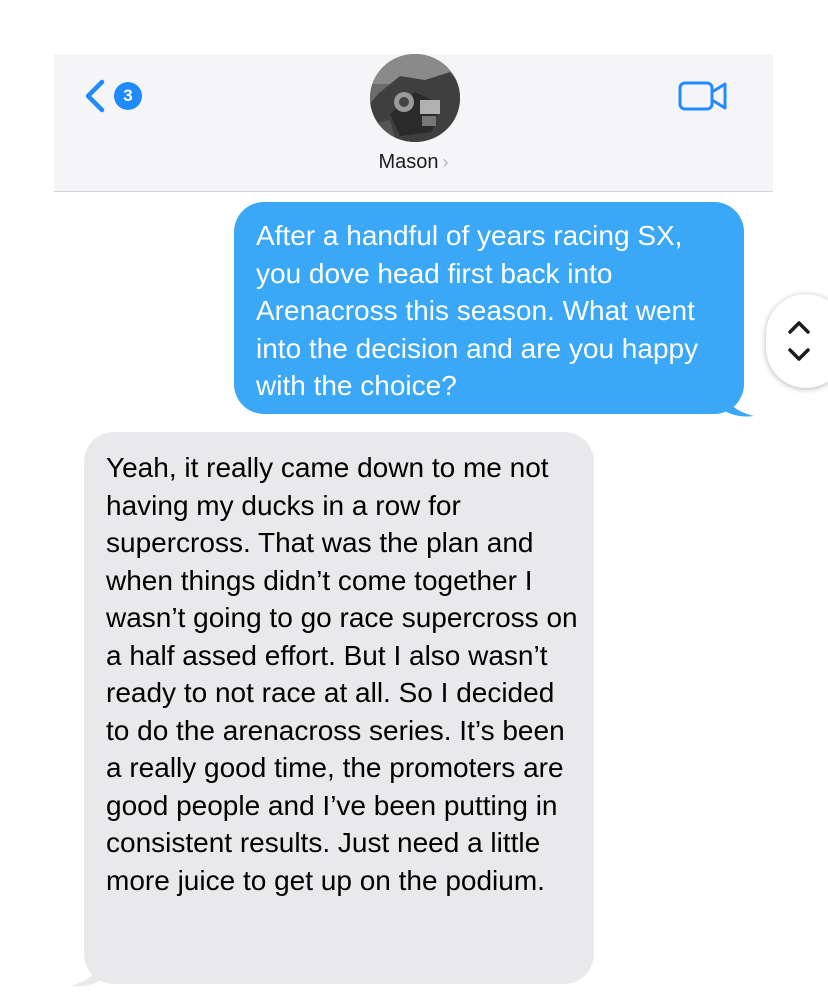  What do you see at coordinates (128, 96) in the screenshot?
I see `unread-count-badge: 3` at bounding box center [128, 96].